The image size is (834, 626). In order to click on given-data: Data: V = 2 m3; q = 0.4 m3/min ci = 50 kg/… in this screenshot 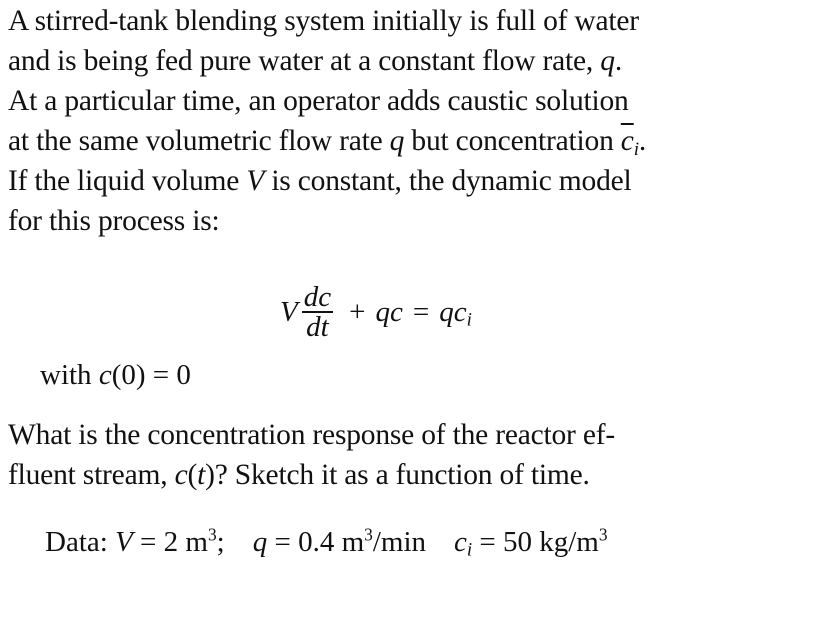, I will do `click(326, 542)`.